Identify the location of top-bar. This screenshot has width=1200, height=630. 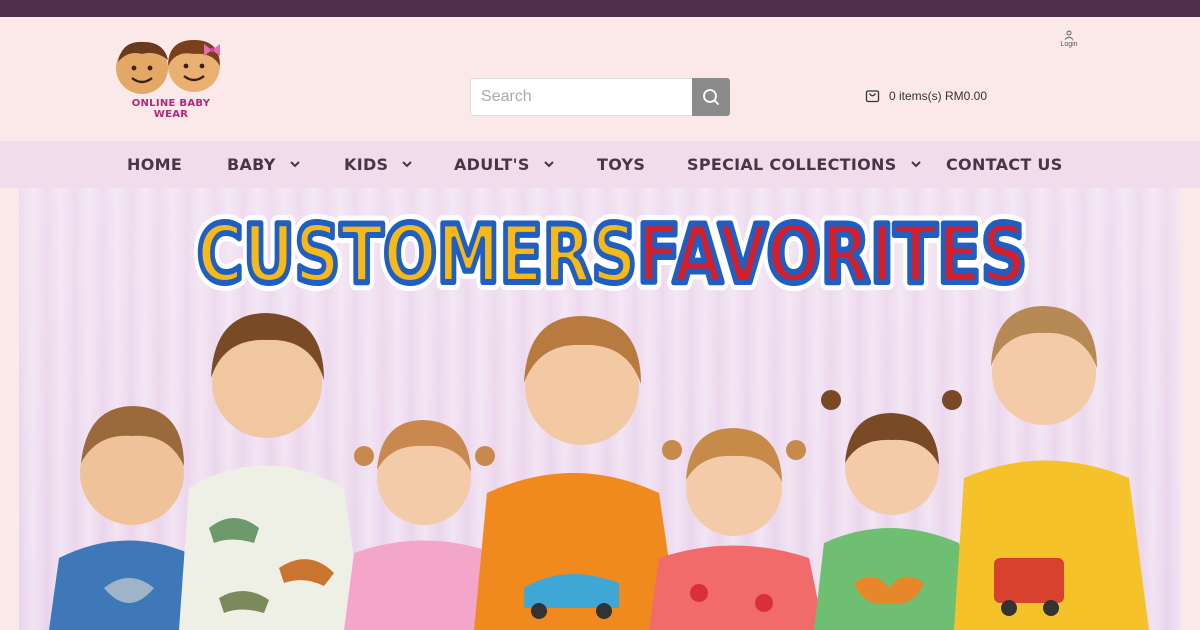
(600, 8).